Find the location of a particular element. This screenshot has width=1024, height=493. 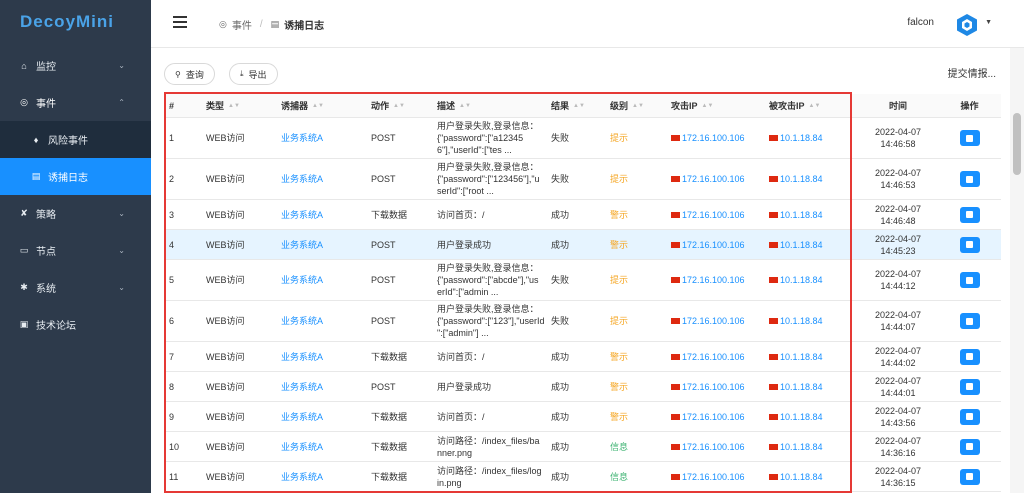

col-header-src-ip: 攻击IP ▲▼ is located at coordinates (716, 105).